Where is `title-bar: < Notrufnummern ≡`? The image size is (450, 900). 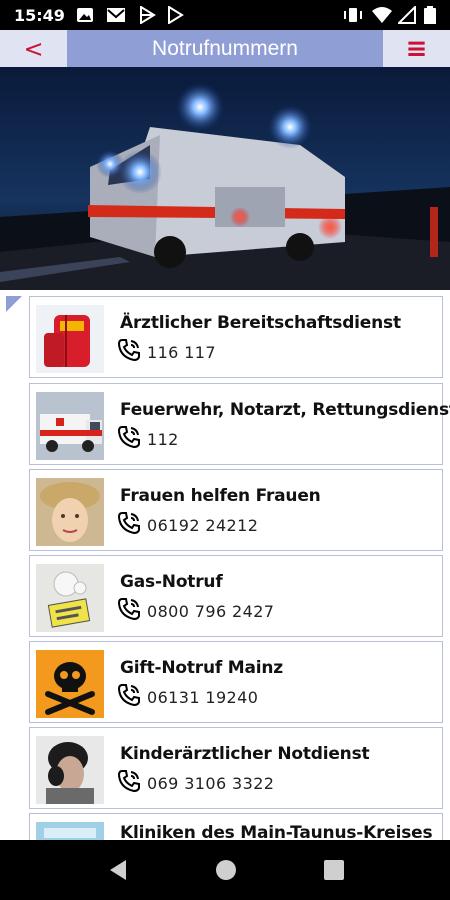 title-bar: < Notrufnummern ≡ is located at coordinates (225, 48).